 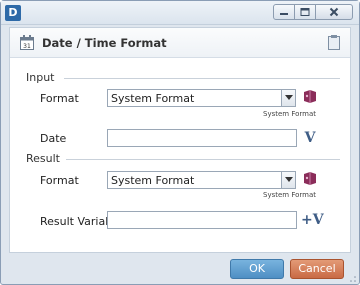 I want to click on result-format-label: Format, so click(x=59, y=180).